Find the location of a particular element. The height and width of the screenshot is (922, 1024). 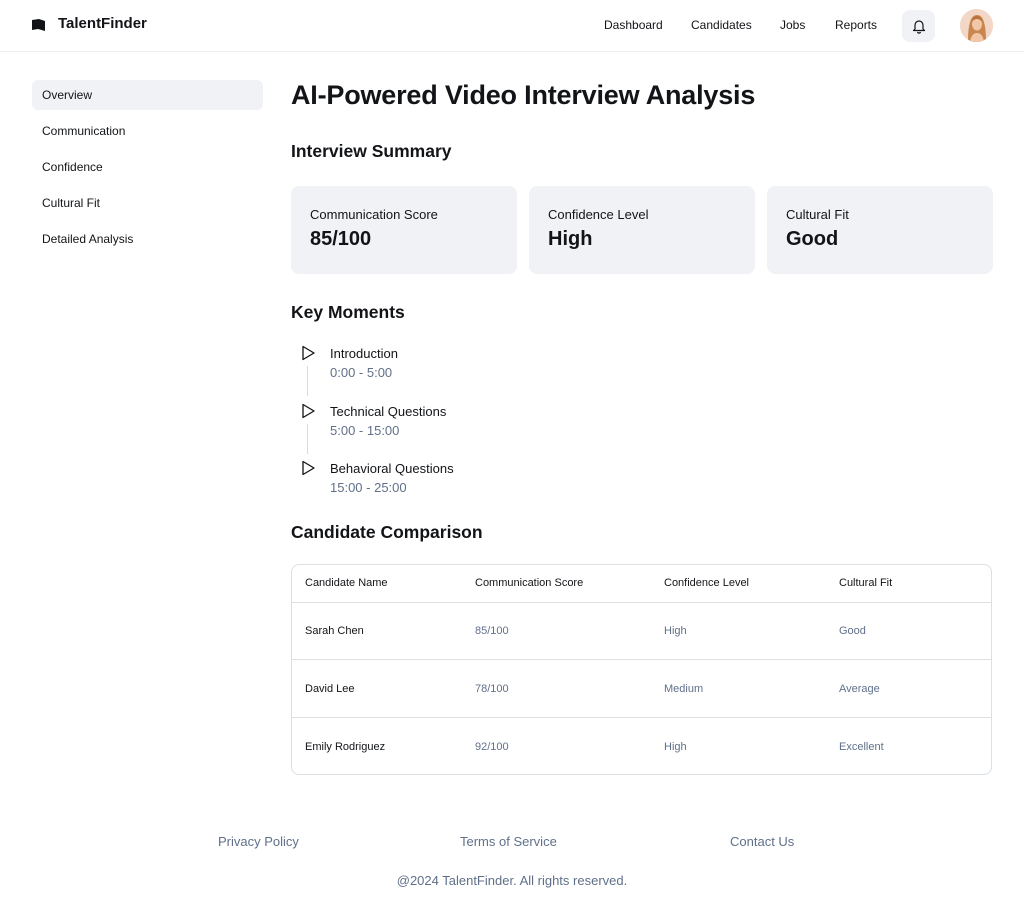

footer-link-privacy-policy: Privacy Policy is located at coordinates (258, 841).